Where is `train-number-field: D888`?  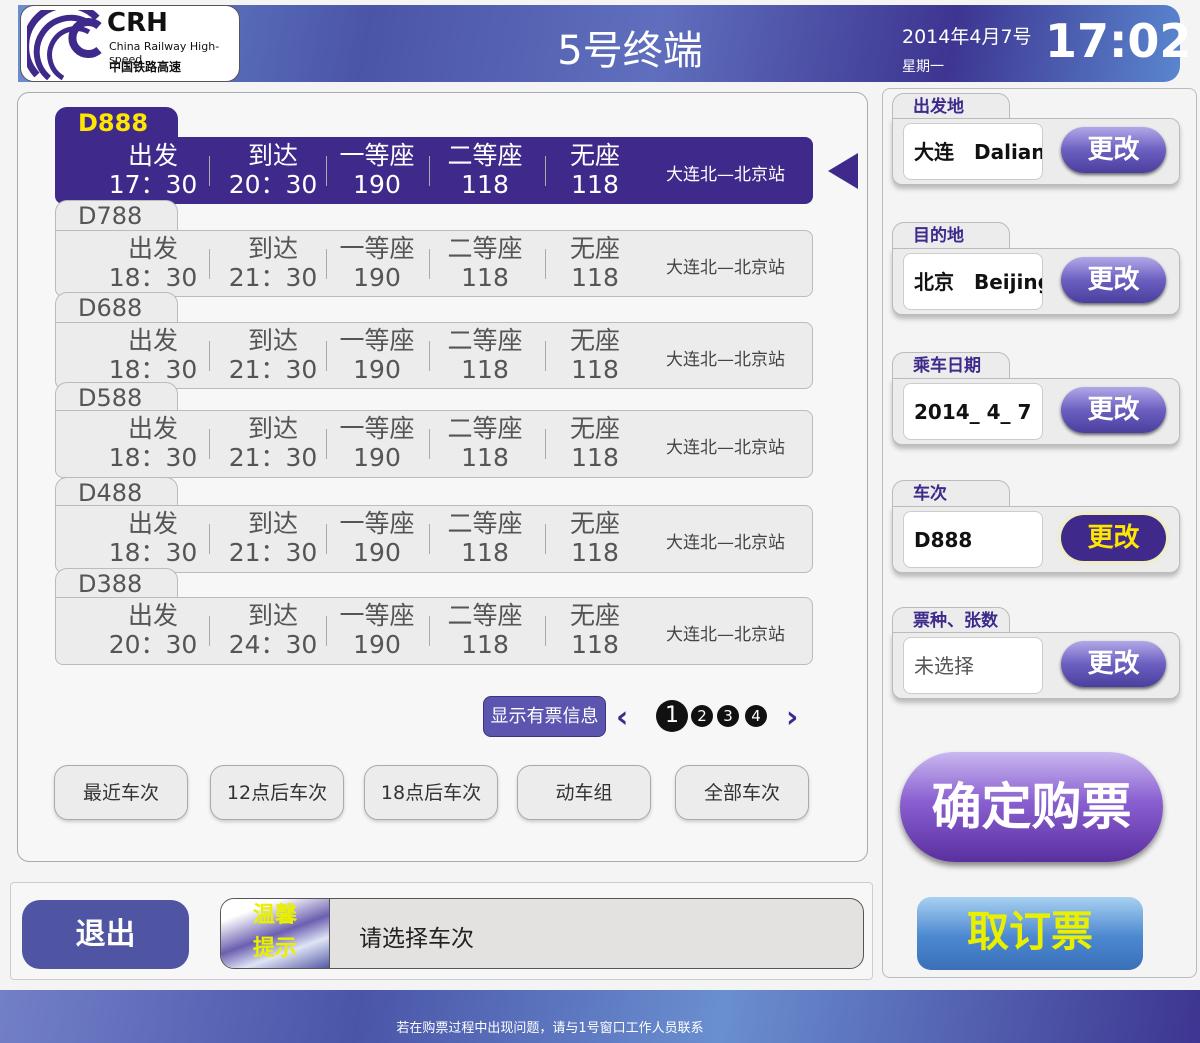 train-number-field: D888 is located at coordinates (973, 539).